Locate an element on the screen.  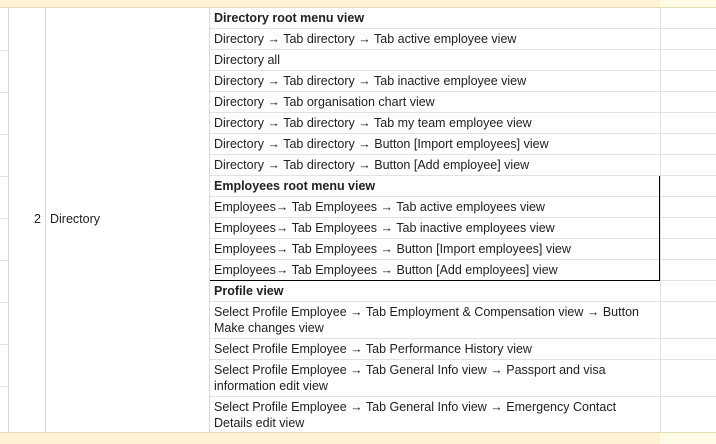
cell-profile-root: Profile view is located at coordinates (435, 291).